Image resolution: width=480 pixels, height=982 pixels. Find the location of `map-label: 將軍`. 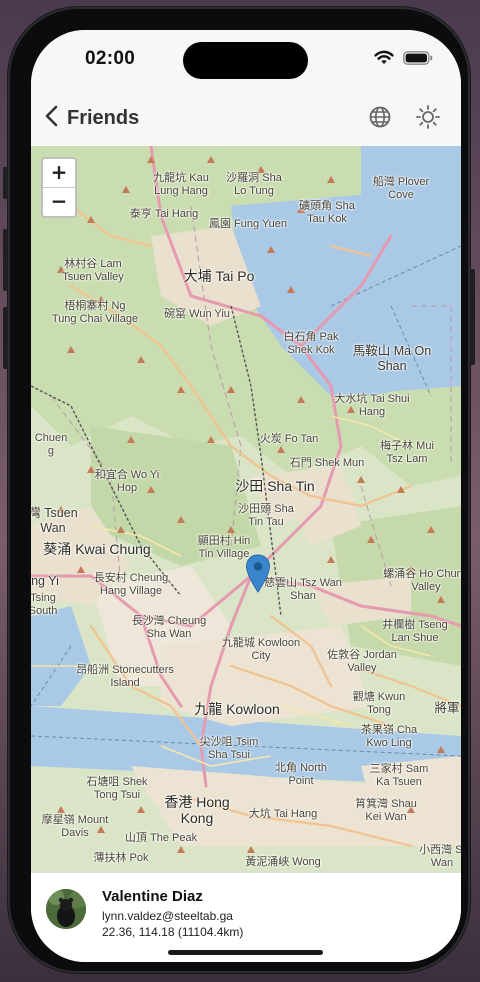

map-label: 將軍 is located at coordinates (447, 708).